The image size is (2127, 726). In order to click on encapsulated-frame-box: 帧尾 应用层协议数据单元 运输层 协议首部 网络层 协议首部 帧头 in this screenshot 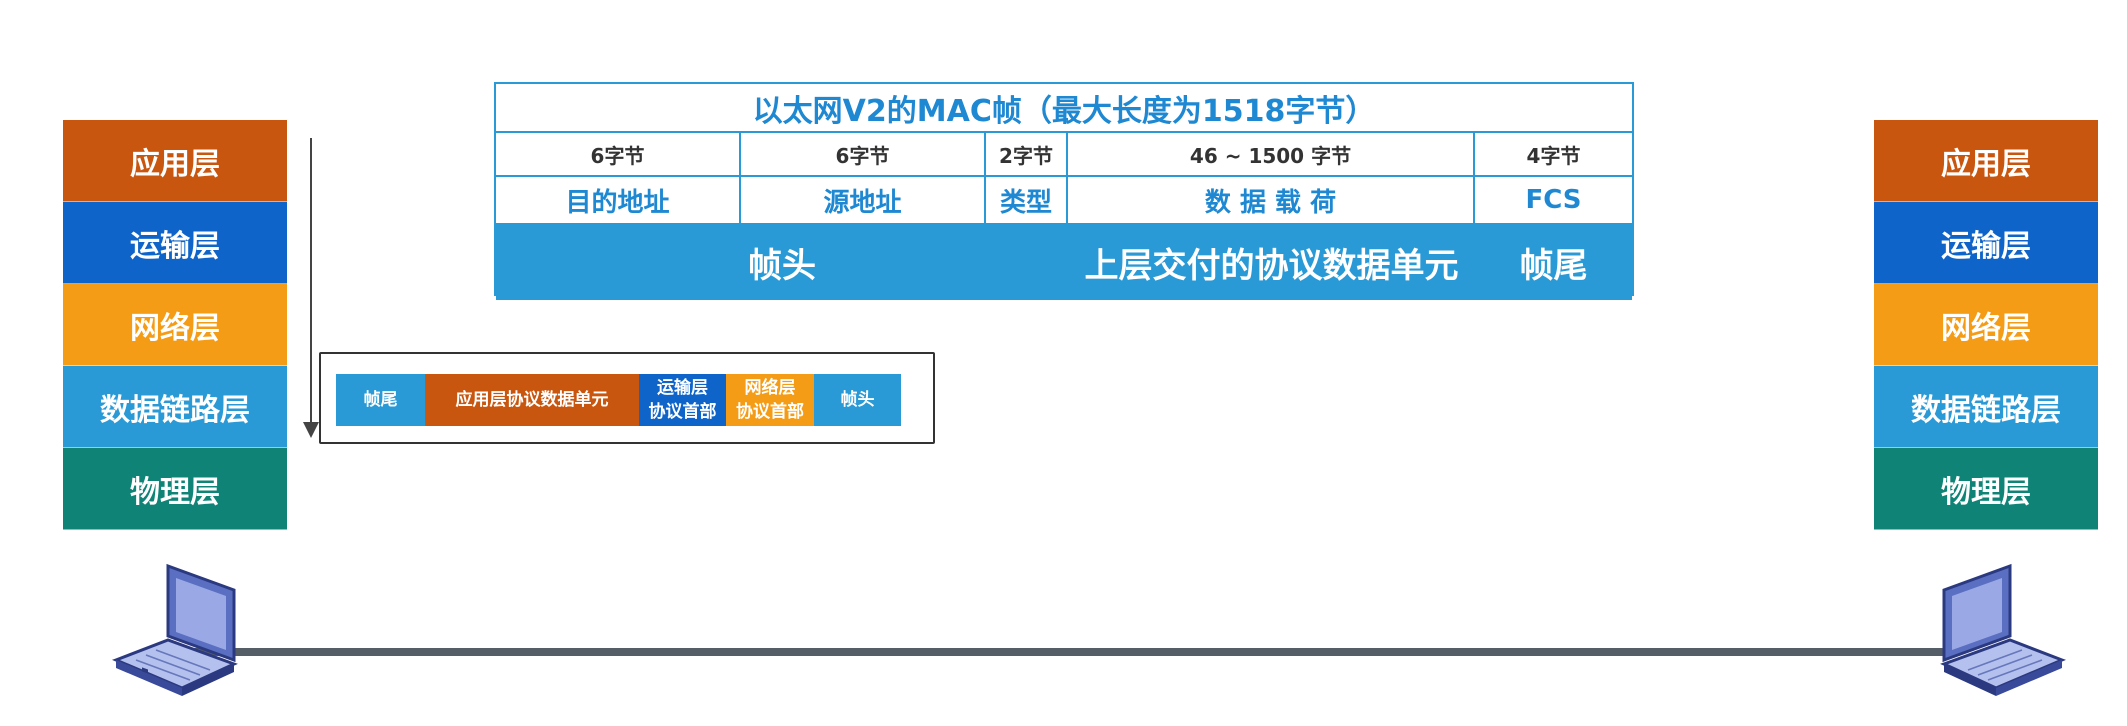, I will do `click(627, 398)`.